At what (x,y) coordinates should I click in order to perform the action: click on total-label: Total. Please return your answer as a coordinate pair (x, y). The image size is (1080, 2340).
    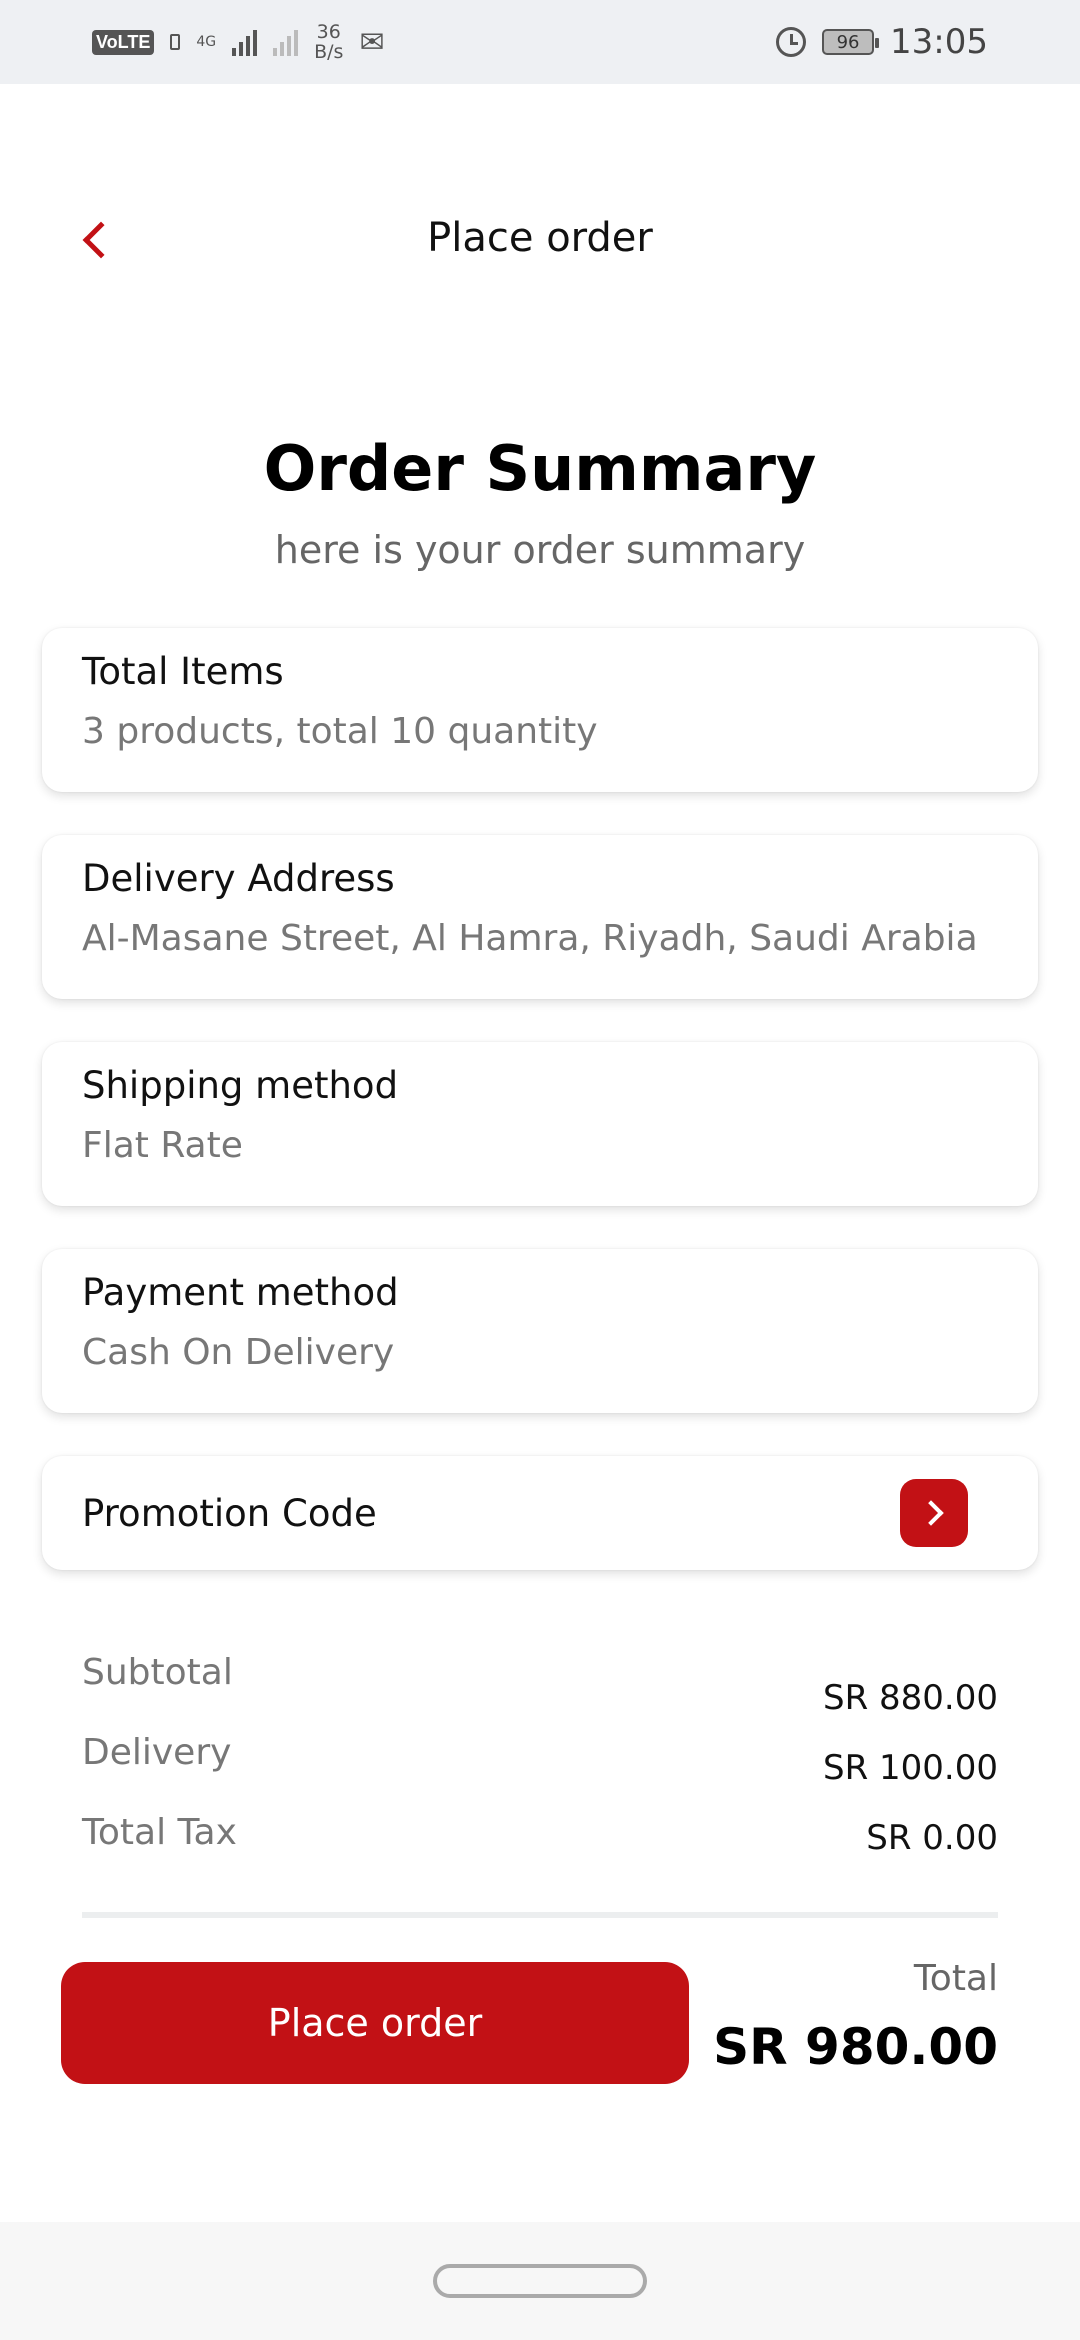
    Looking at the image, I should click on (955, 1978).